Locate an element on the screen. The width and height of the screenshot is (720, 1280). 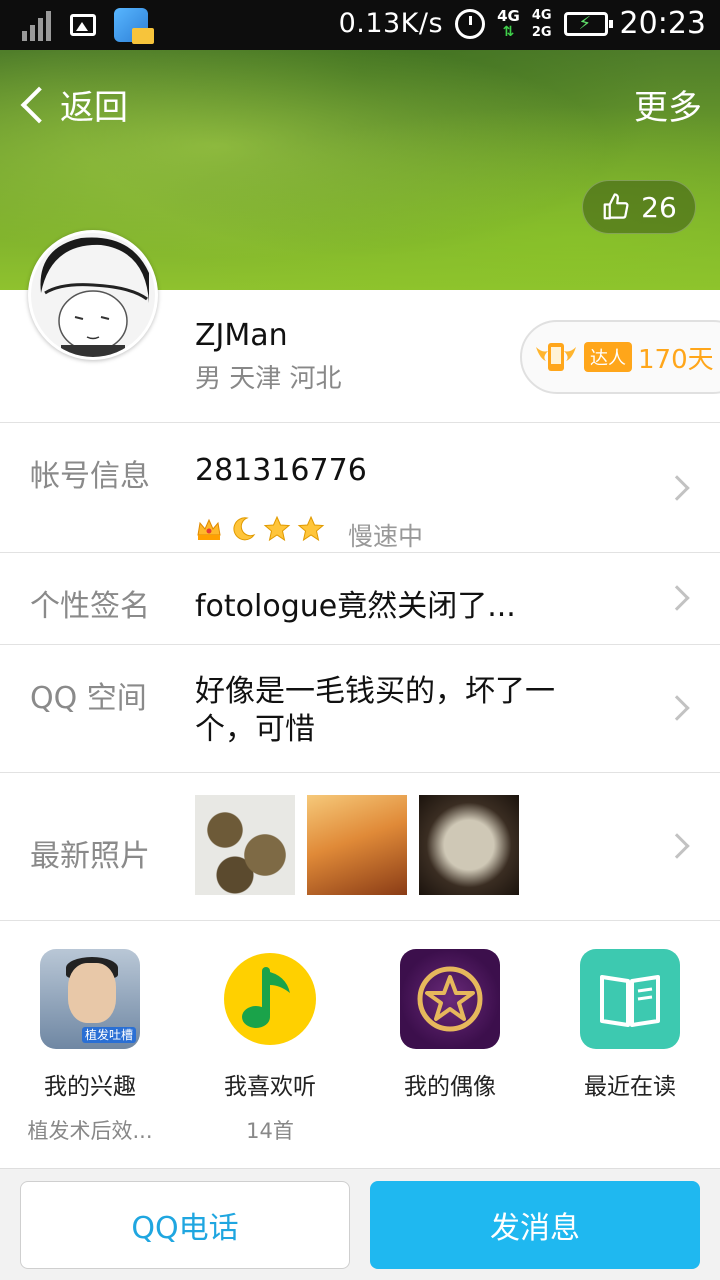
qq-call-button: QQ电话 is located at coordinates (185, 1225).